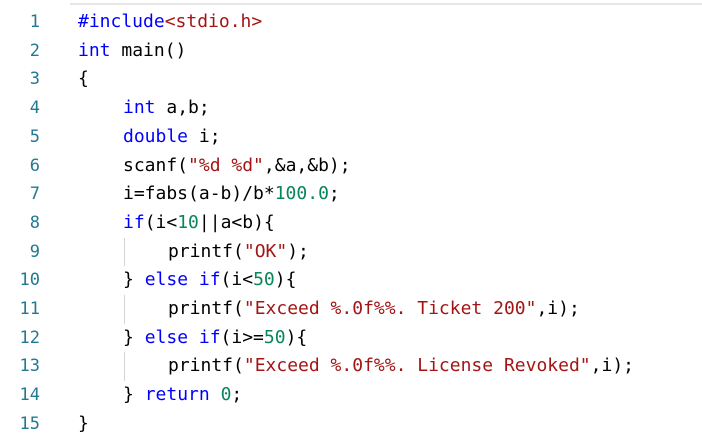 The width and height of the screenshot is (702, 445). I want to click on line-number: 11, so click(29, 309).